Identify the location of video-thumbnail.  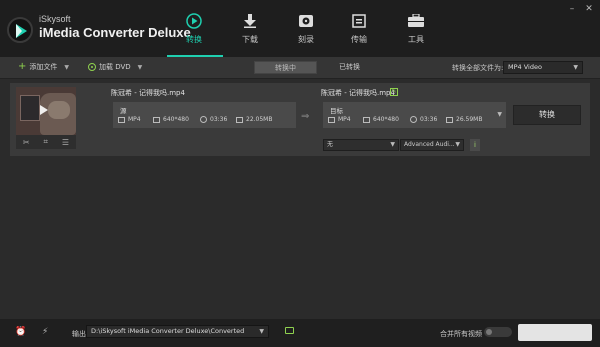
(46, 111).